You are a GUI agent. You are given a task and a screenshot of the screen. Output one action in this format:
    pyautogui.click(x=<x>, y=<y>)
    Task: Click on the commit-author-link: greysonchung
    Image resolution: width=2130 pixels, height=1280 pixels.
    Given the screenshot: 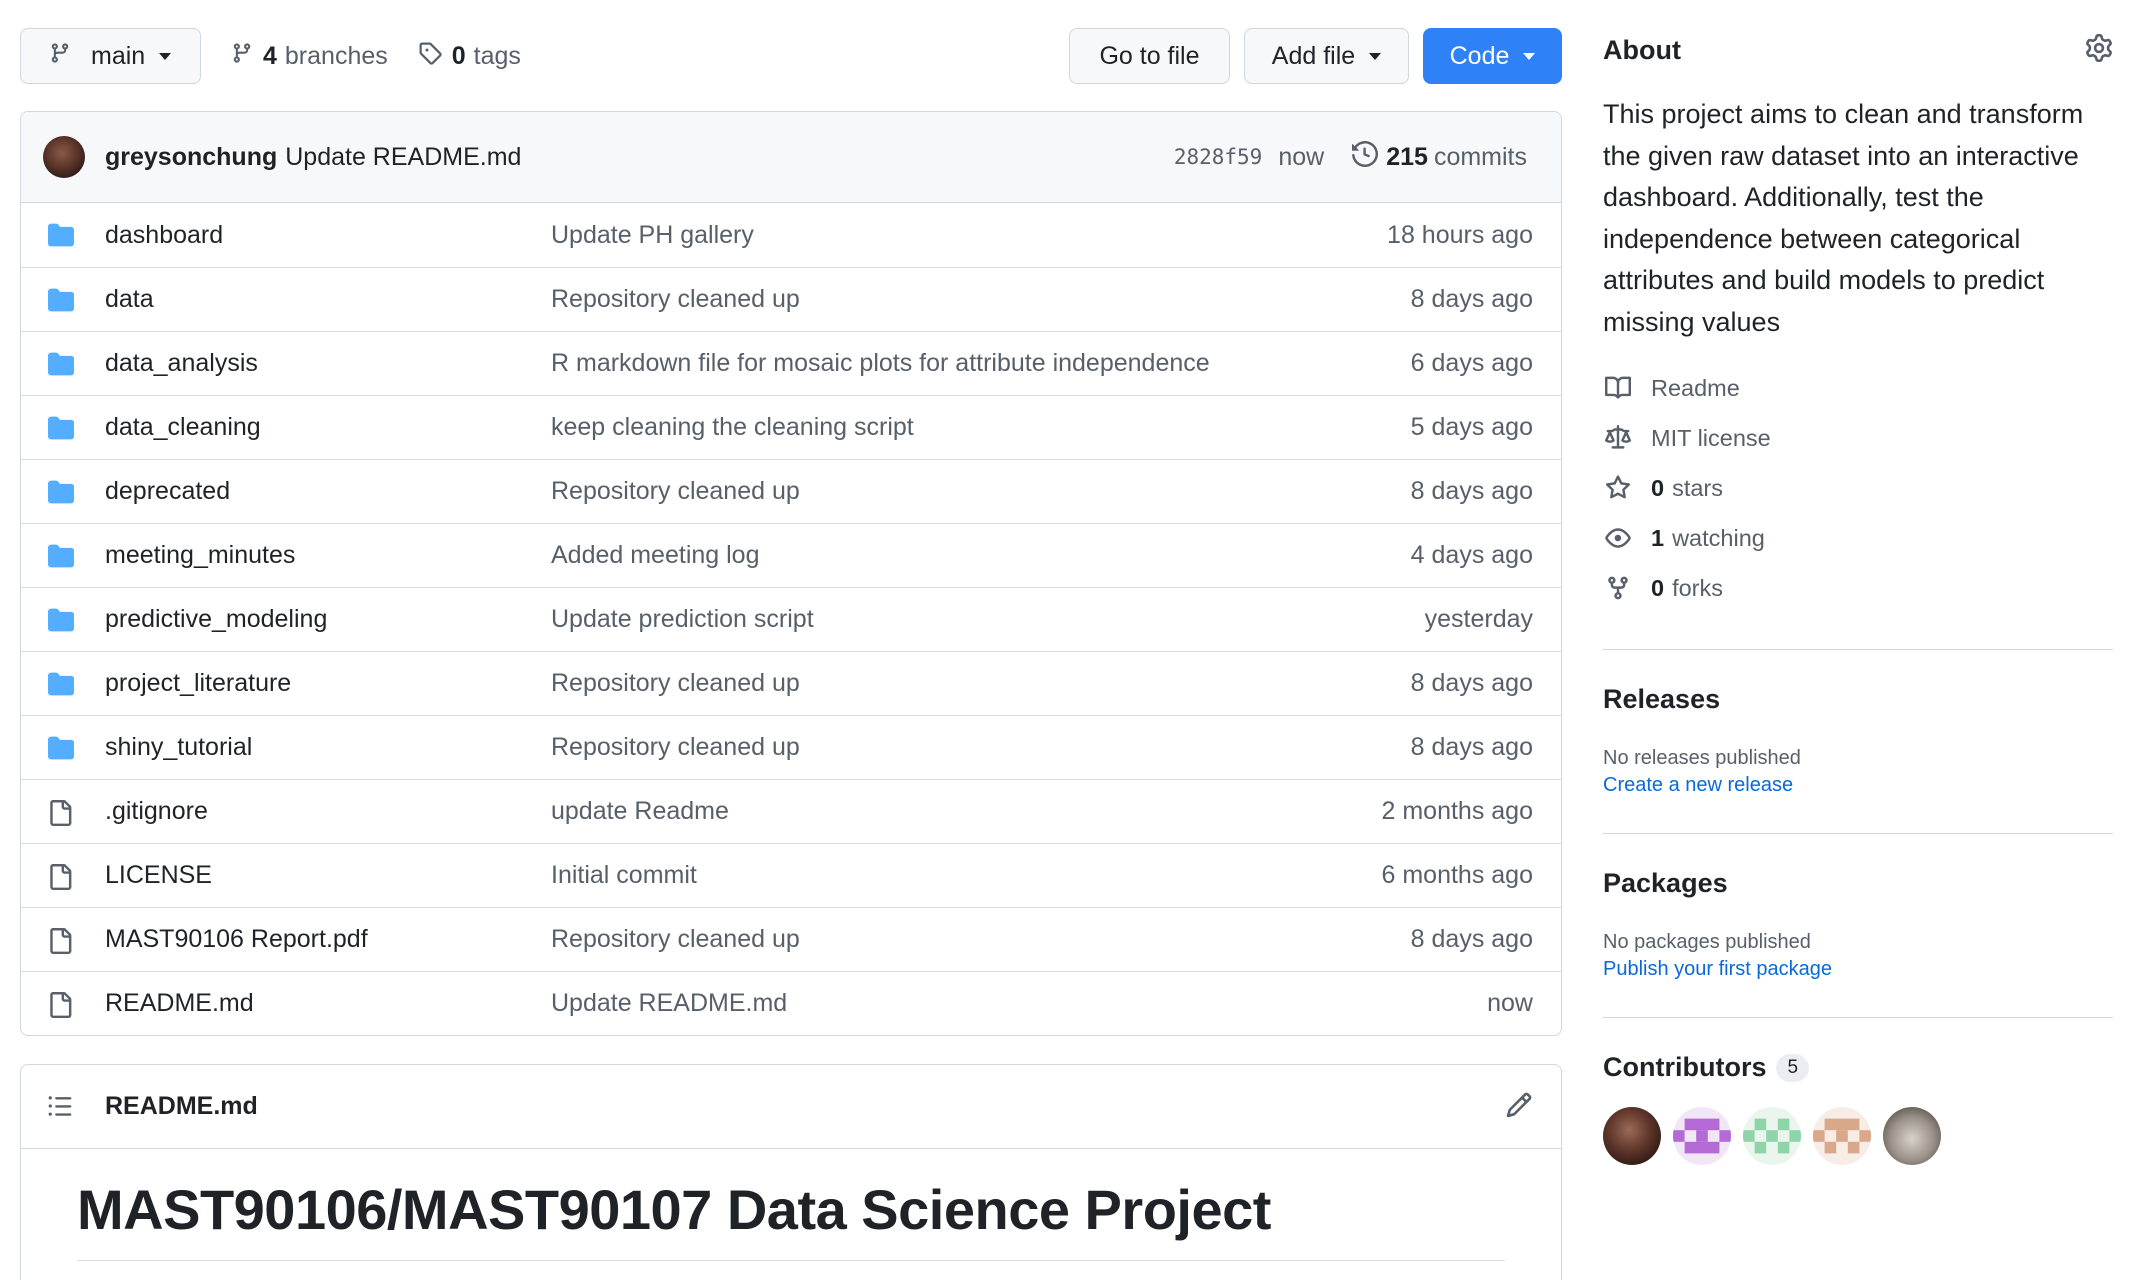 What is the action you would take?
    pyautogui.click(x=191, y=157)
    